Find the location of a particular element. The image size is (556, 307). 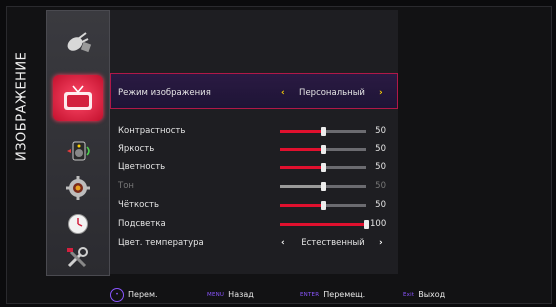

exit-key-icon: Exit is located at coordinates (409, 295).